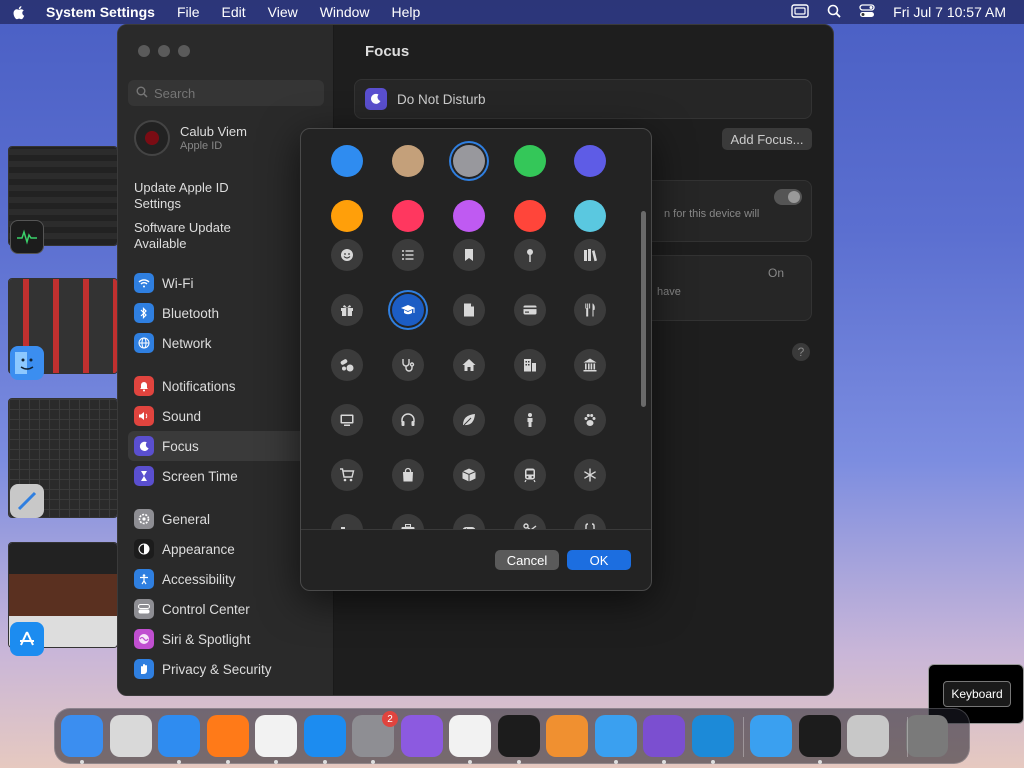  Describe the element at coordinates (234, 93) in the screenshot. I see `search-input` at that location.